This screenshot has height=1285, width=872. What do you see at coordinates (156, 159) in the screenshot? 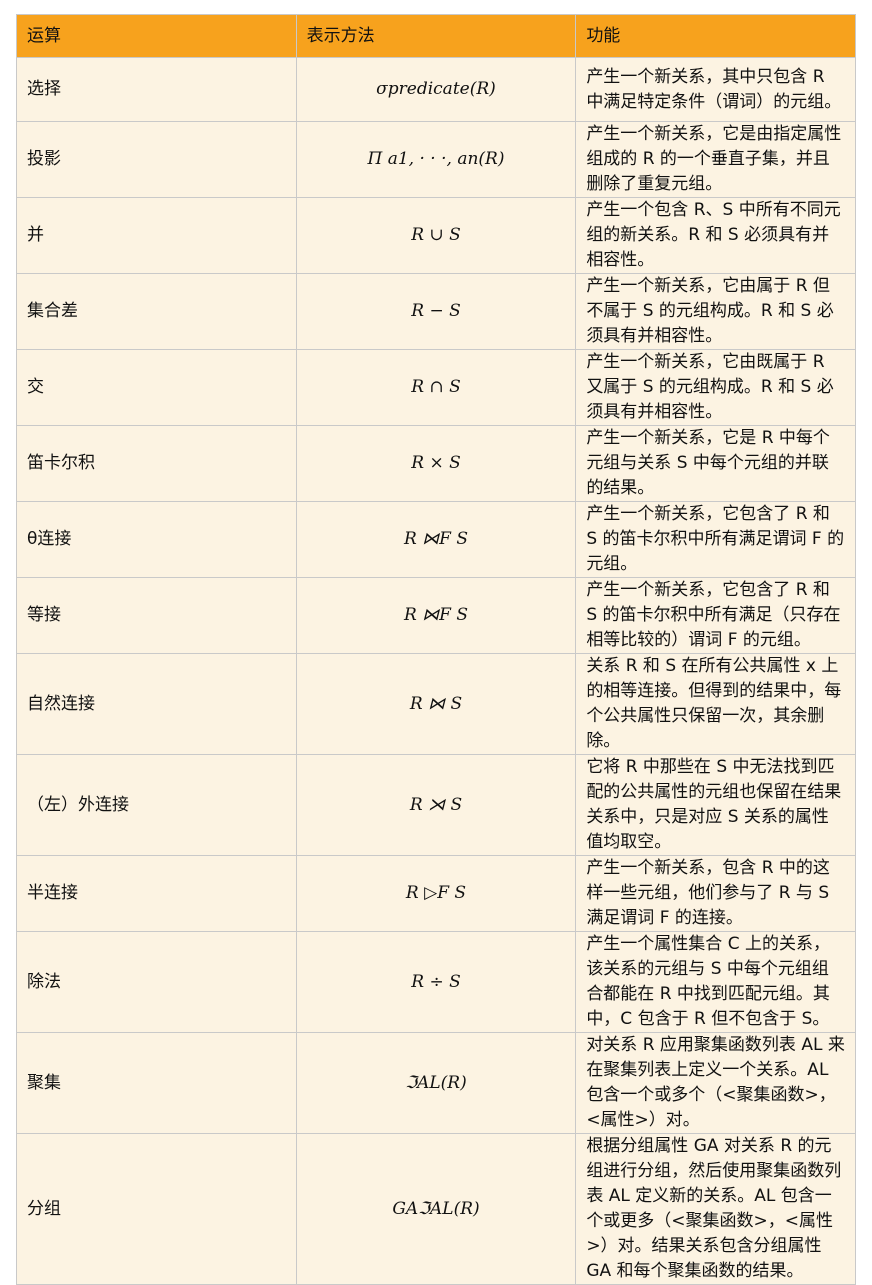
I see `op-name: 投影` at bounding box center [156, 159].